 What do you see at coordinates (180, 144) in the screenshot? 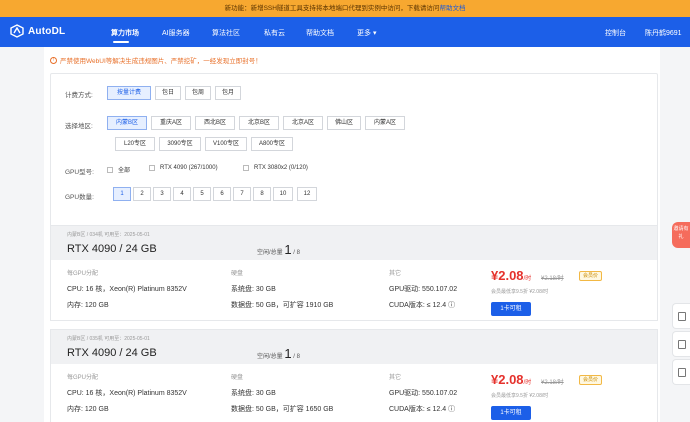
I see `zone-option-3090: 3090专区` at bounding box center [180, 144].